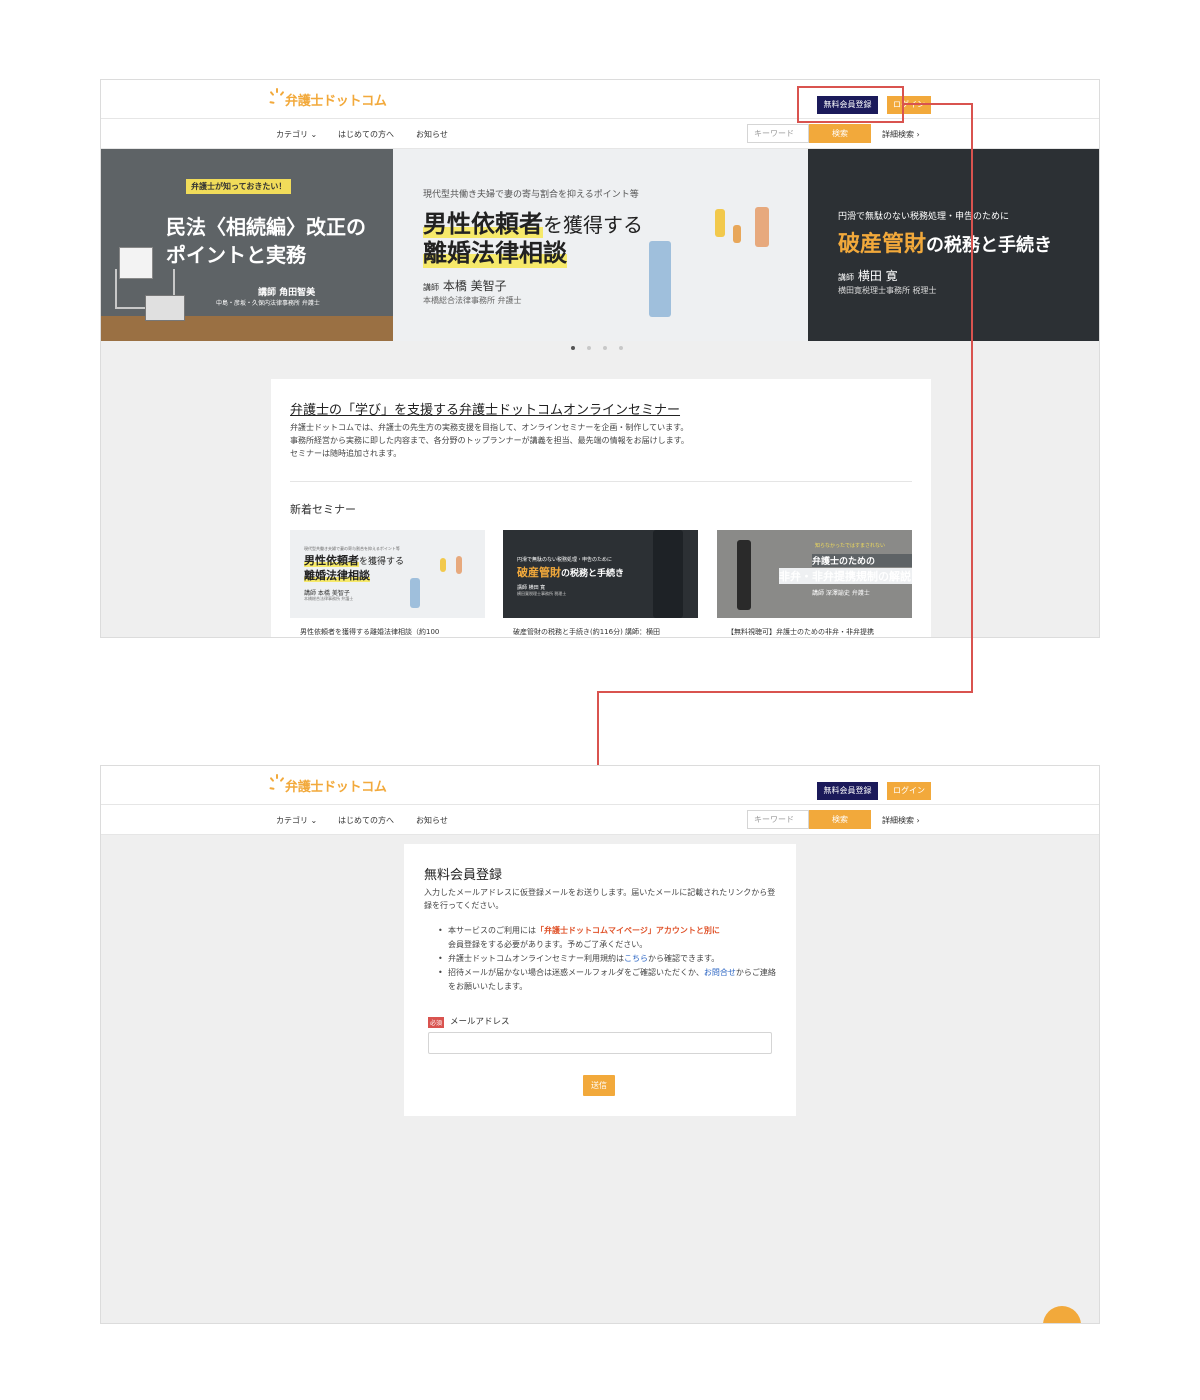  What do you see at coordinates (239, 186) in the screenshot?
I see `banner-tag: 弁護士が知っておきたい！` at bounding box center [239, 186].